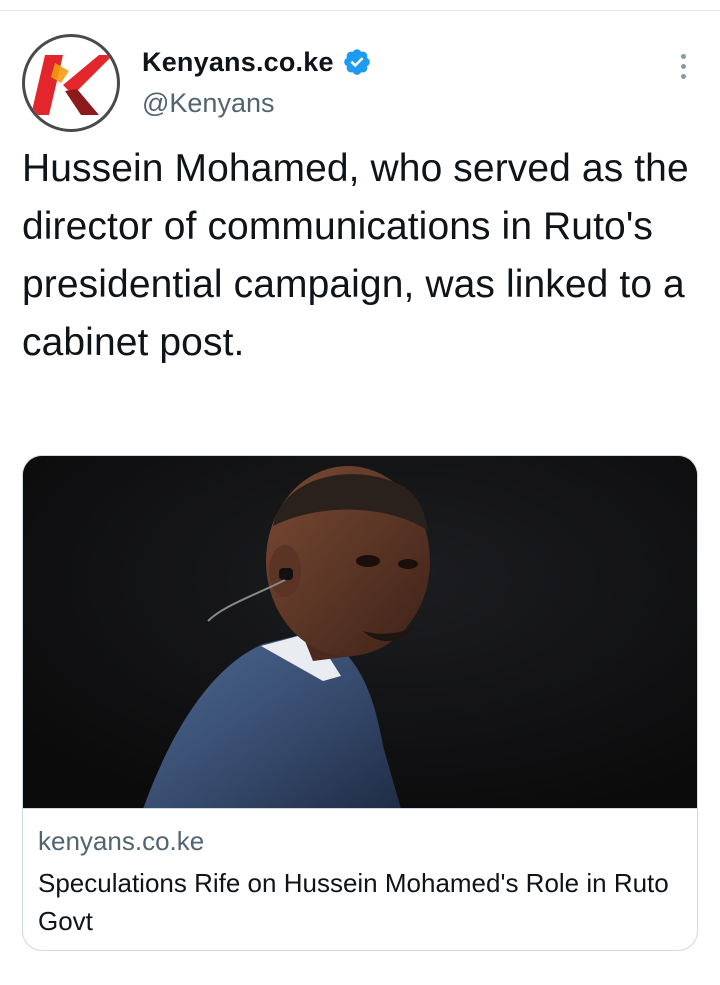 The height and width of the screenshot is (985, 720). Describe the element at coordinates (683, 66) in the screenshot. I see `more-options-icon` at that location.